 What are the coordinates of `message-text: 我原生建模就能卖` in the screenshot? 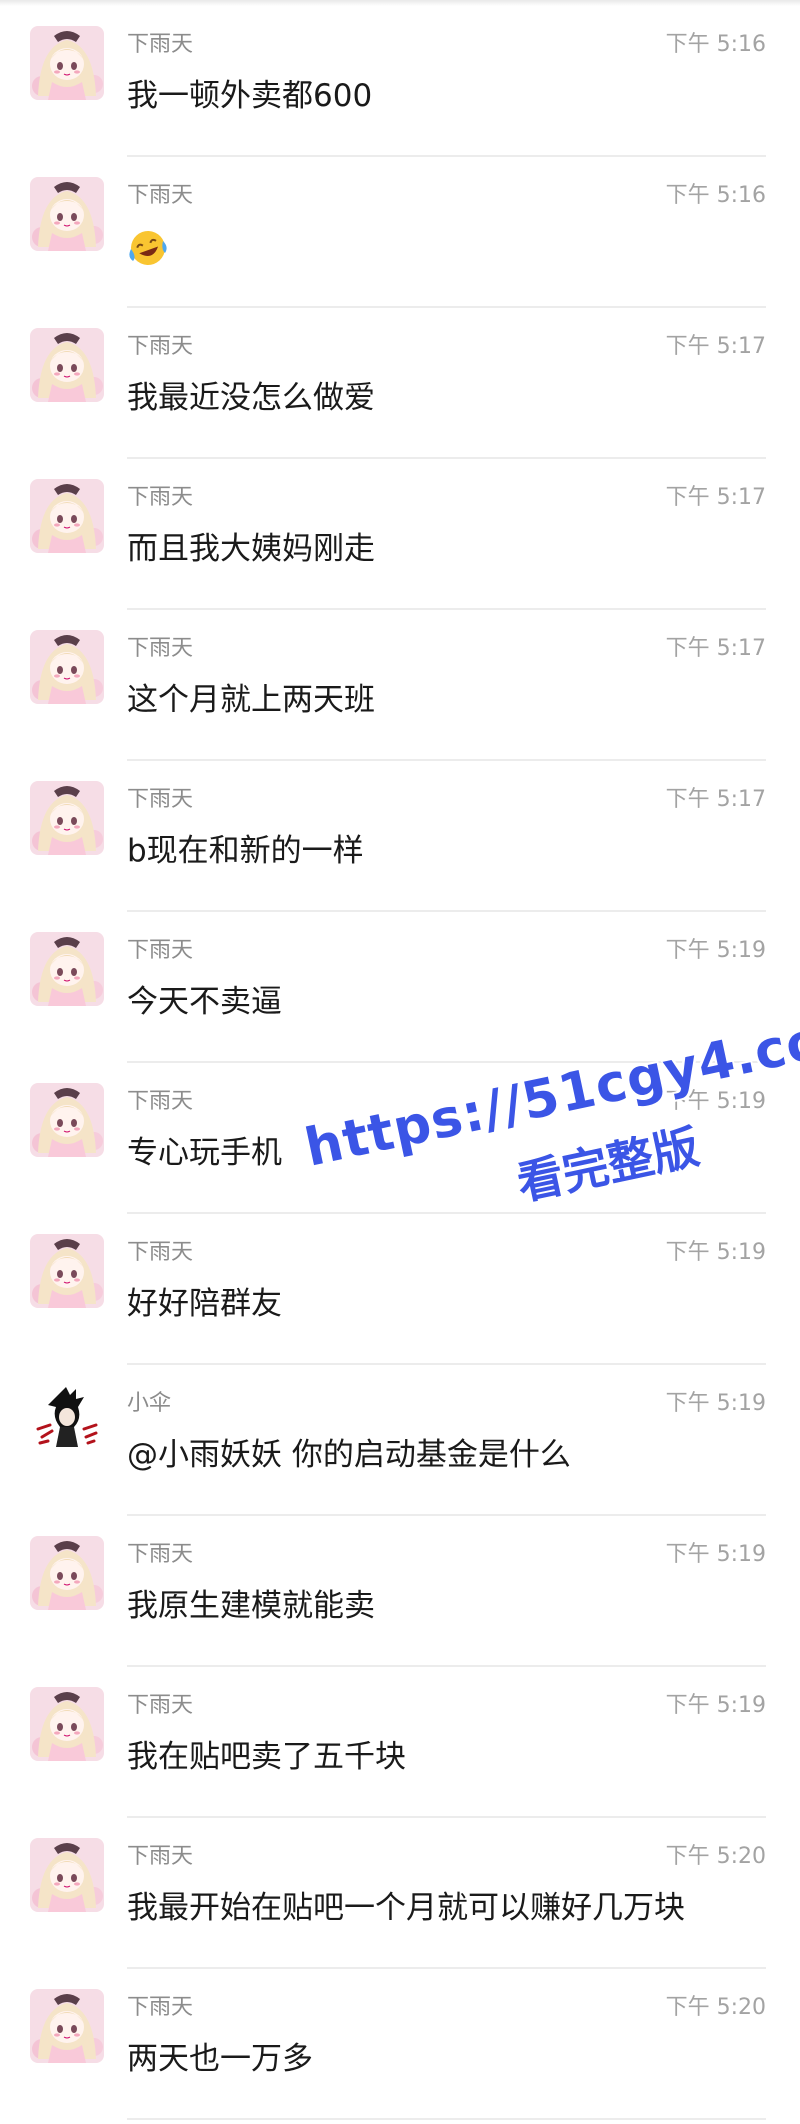 It's located at (251, 1606).